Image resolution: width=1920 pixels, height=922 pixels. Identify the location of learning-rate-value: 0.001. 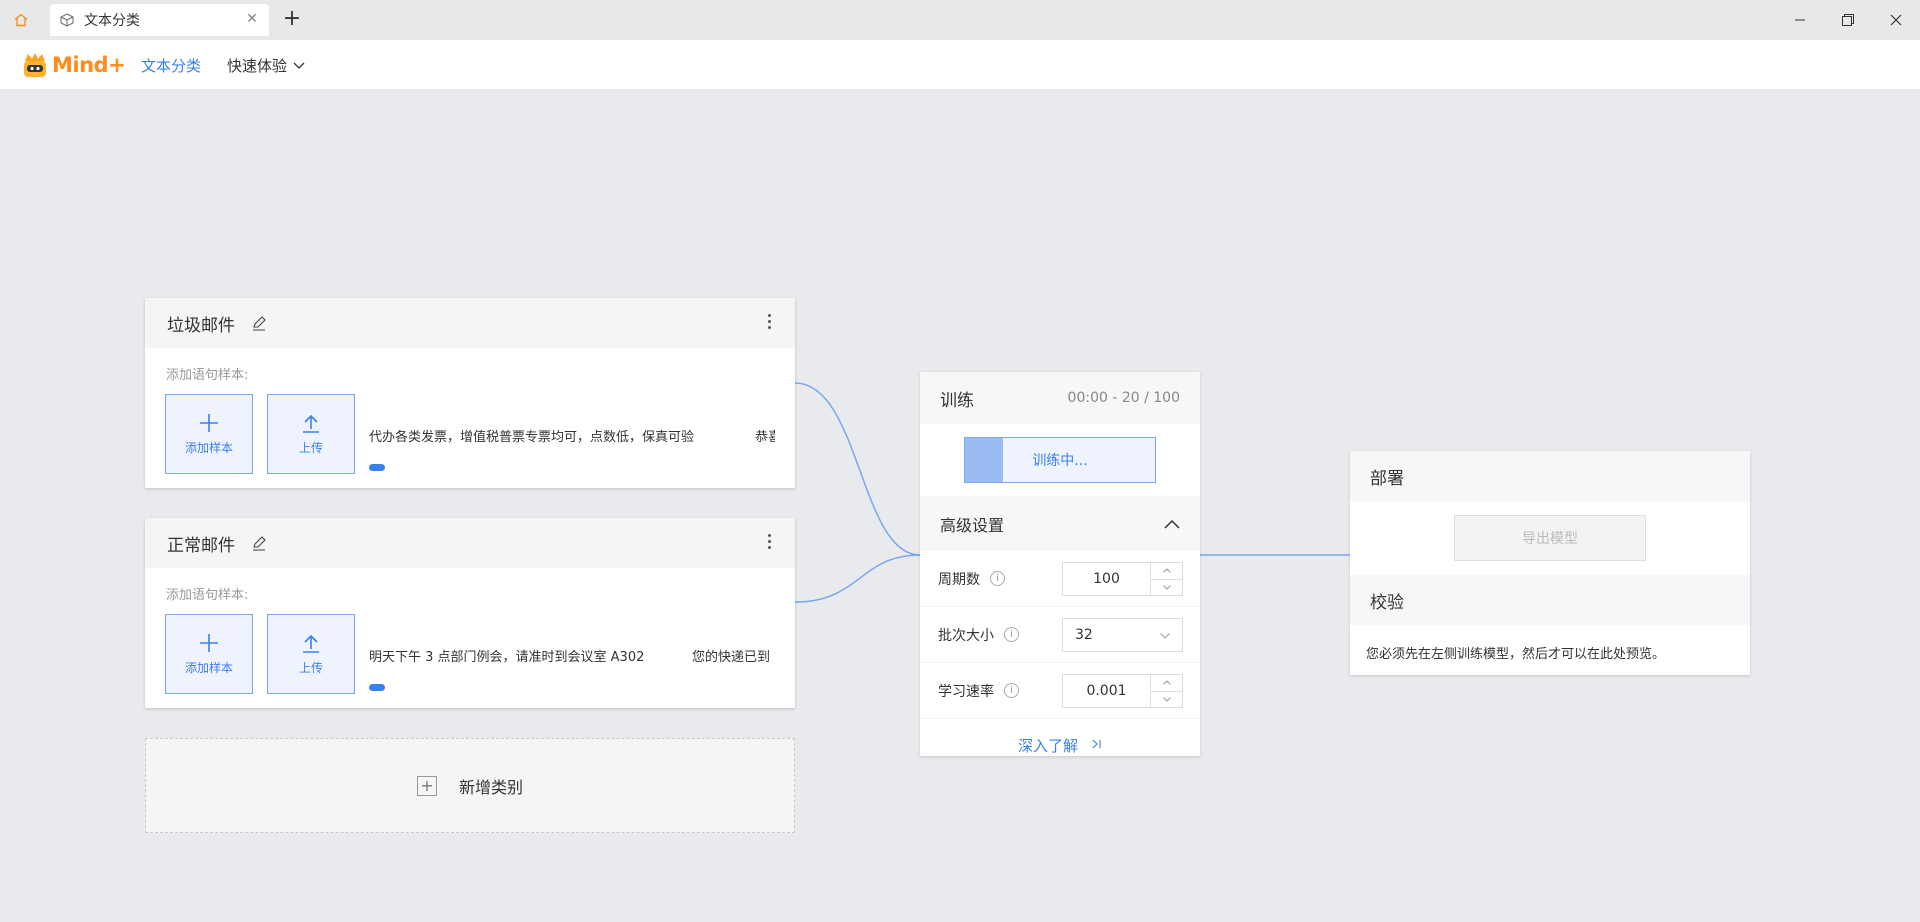
(1106, 691).